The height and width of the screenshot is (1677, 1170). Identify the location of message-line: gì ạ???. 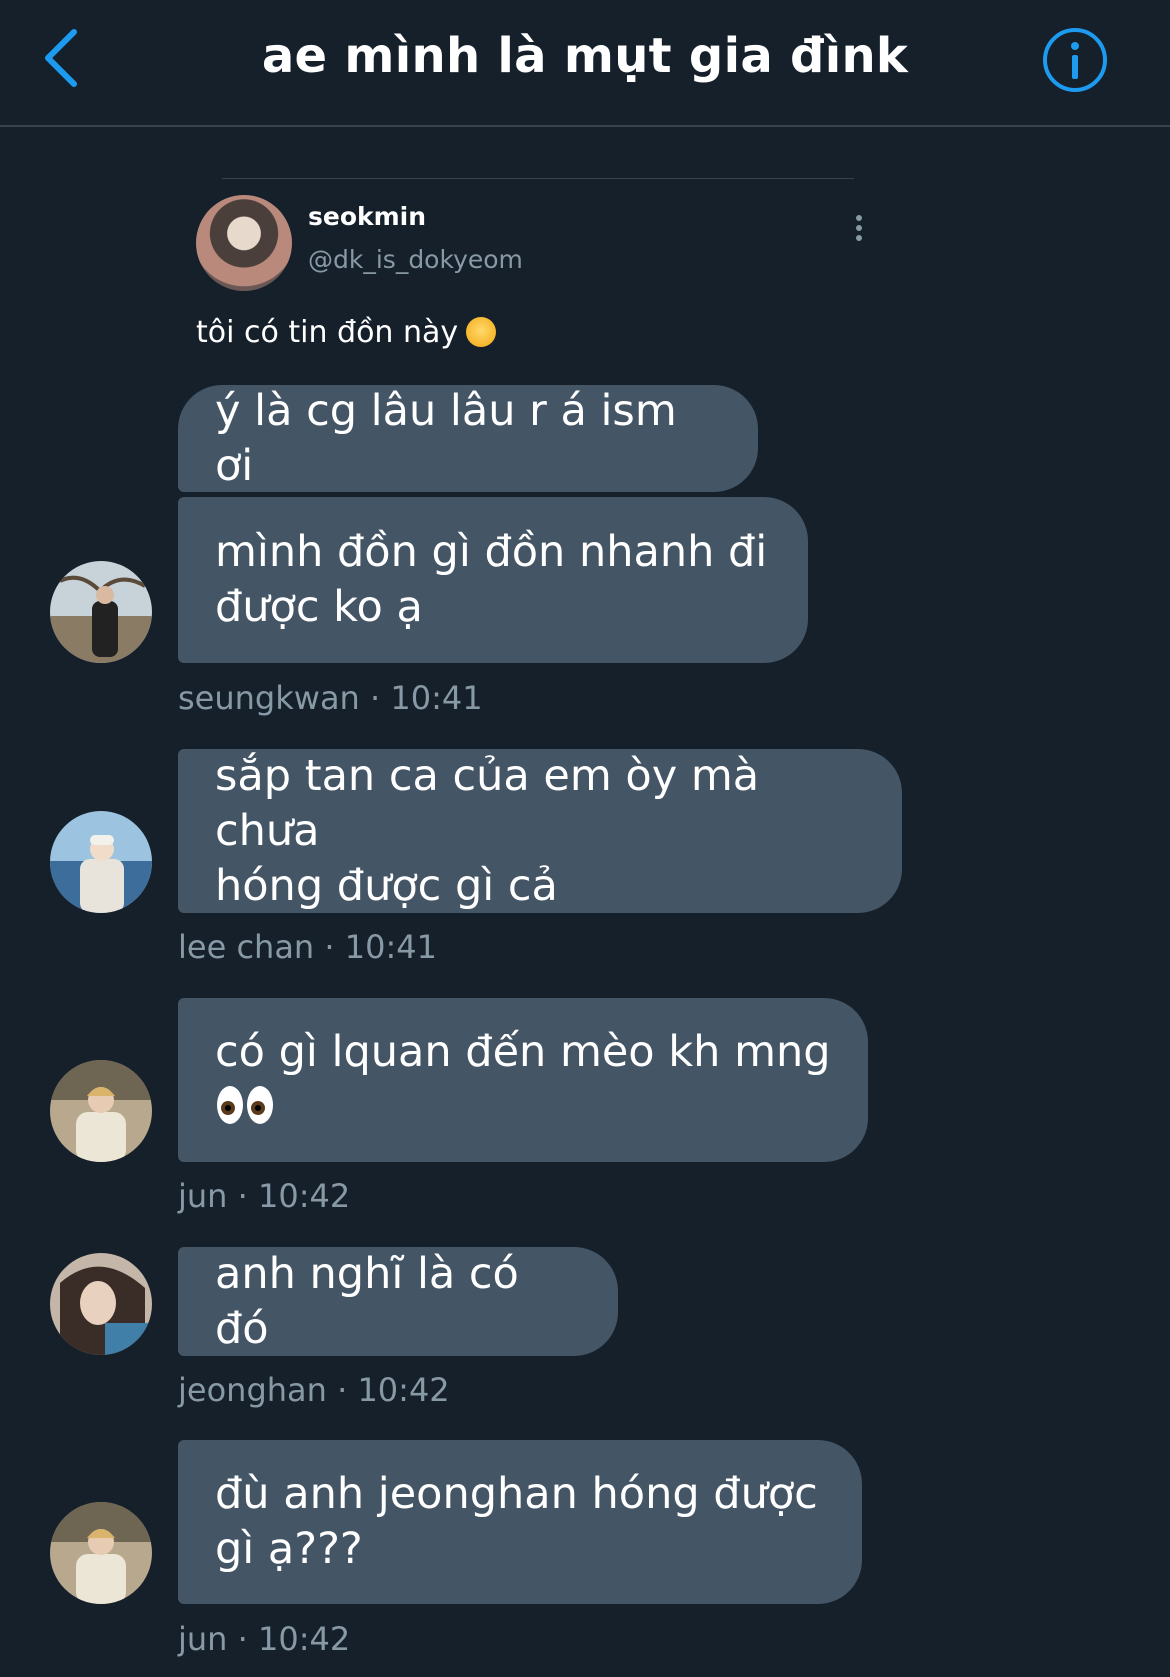
(289, 1549).